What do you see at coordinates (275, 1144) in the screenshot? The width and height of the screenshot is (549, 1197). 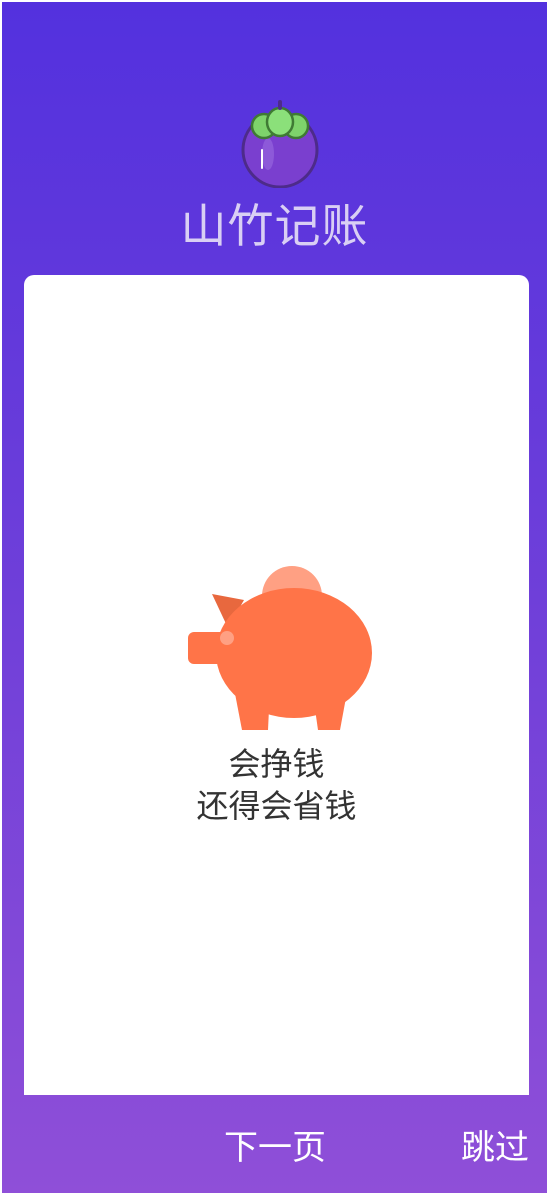 I see `next-page-button: 下一页` at bounding box center [275, 1144].